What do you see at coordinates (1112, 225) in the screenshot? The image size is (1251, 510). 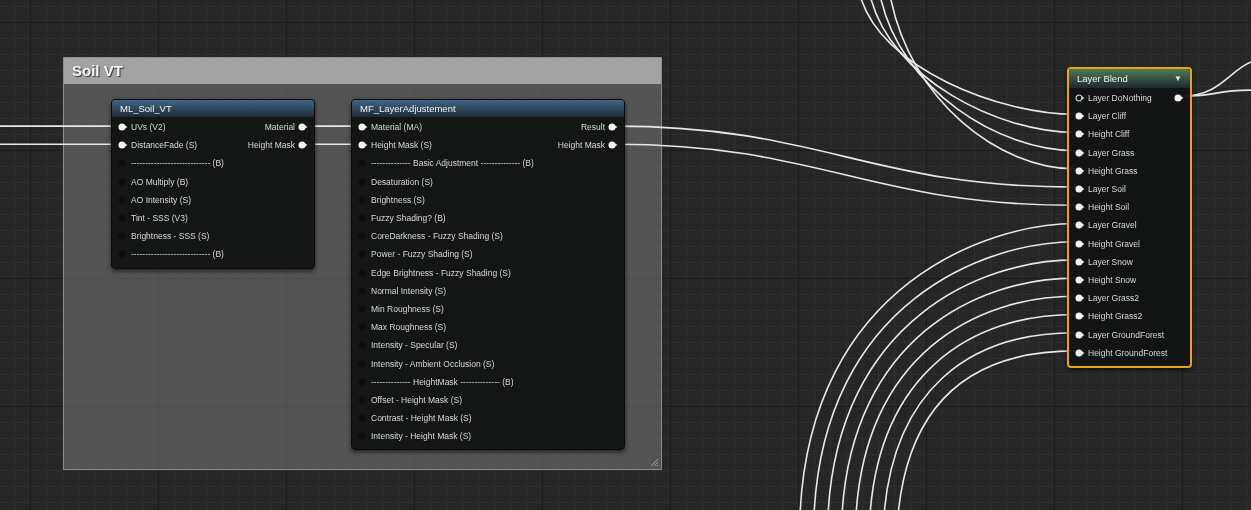 I see `pin-label: Layer Gravel` at bounding box center [1112, 225].